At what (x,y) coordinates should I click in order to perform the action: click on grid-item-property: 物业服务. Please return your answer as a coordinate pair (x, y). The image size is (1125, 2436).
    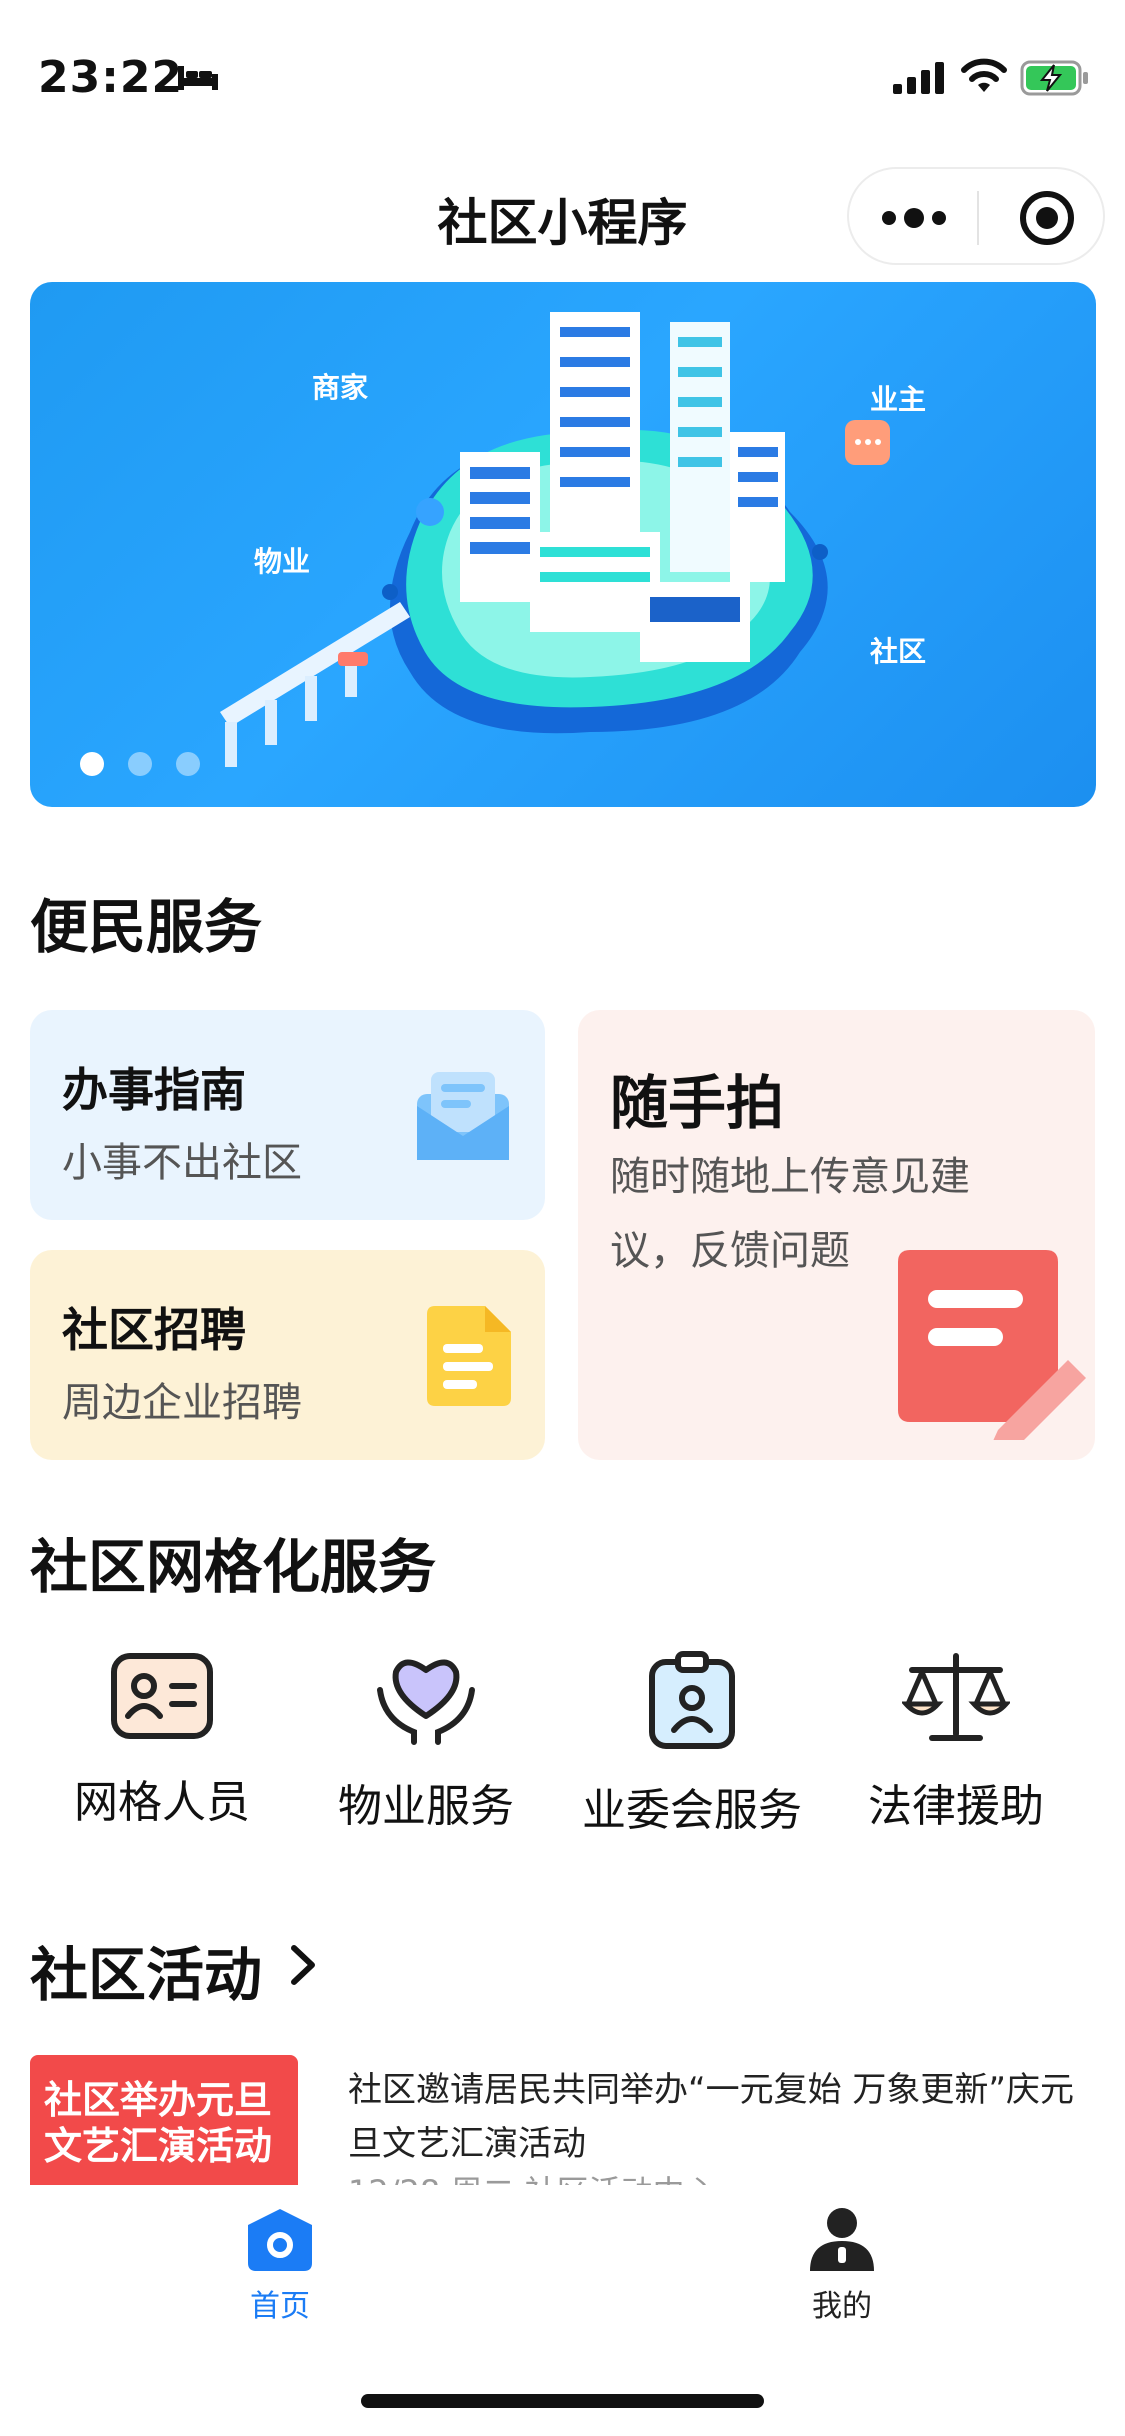
    Looking at the image, I should click on (426, 1742).